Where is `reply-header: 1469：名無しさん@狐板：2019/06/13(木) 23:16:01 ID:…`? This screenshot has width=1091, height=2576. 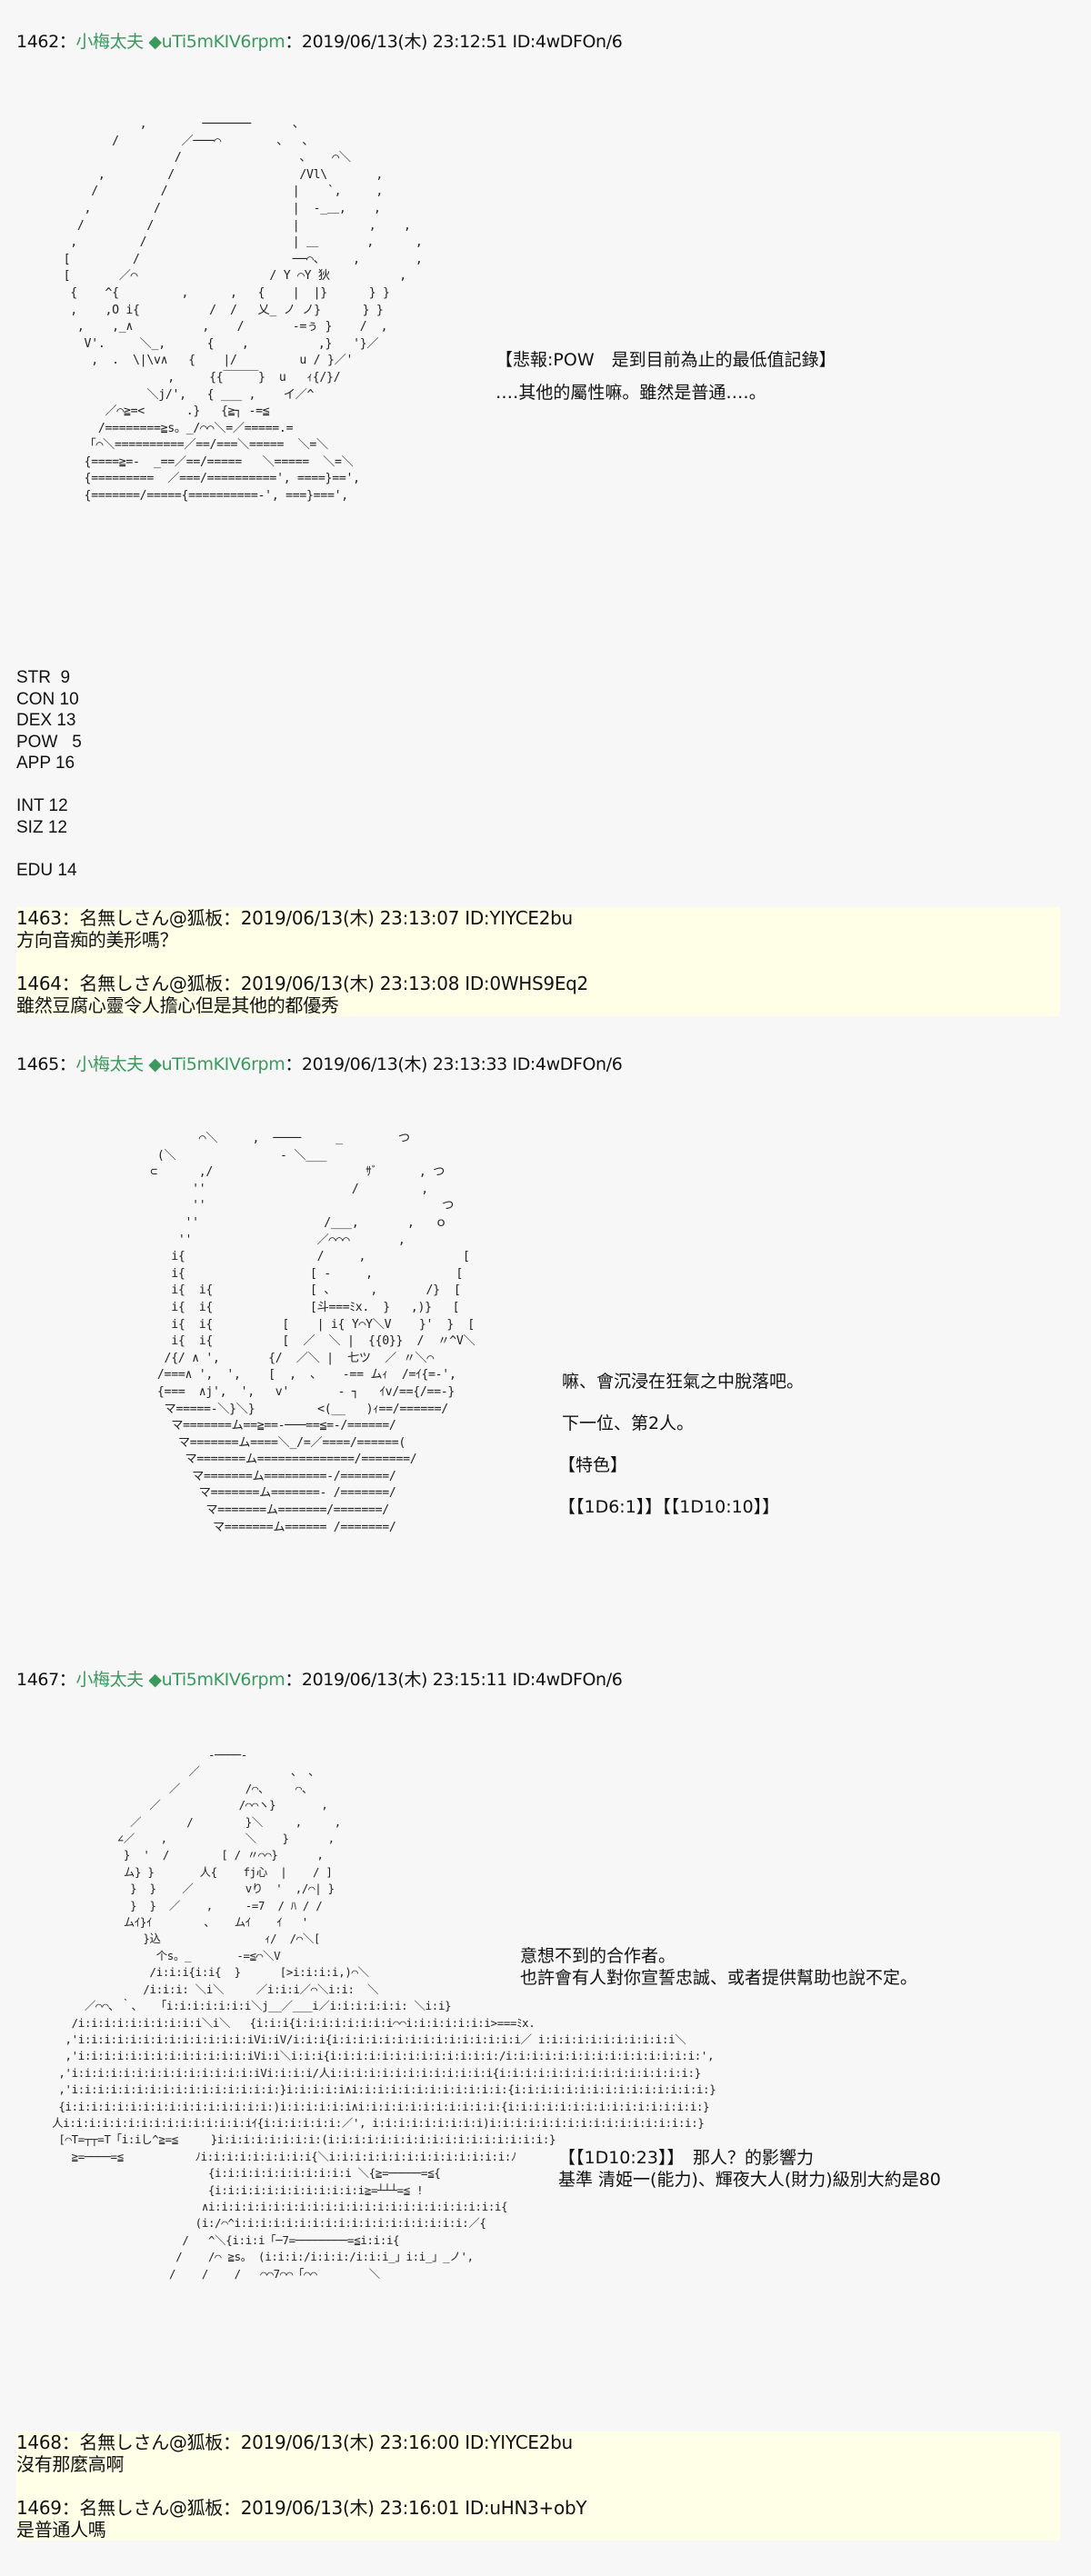
reply-header: 1469：名無しさん@狐板：2019/06/13(木) 23:16:01 ID:… is located at coordinates (301, 2508).